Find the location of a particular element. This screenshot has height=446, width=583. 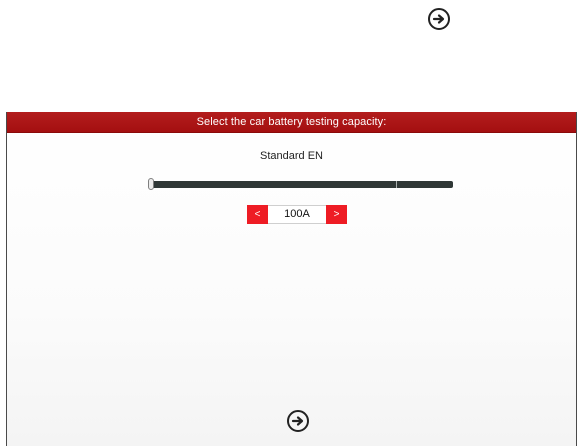

increment-button: > is located at coordinates (336, 214).